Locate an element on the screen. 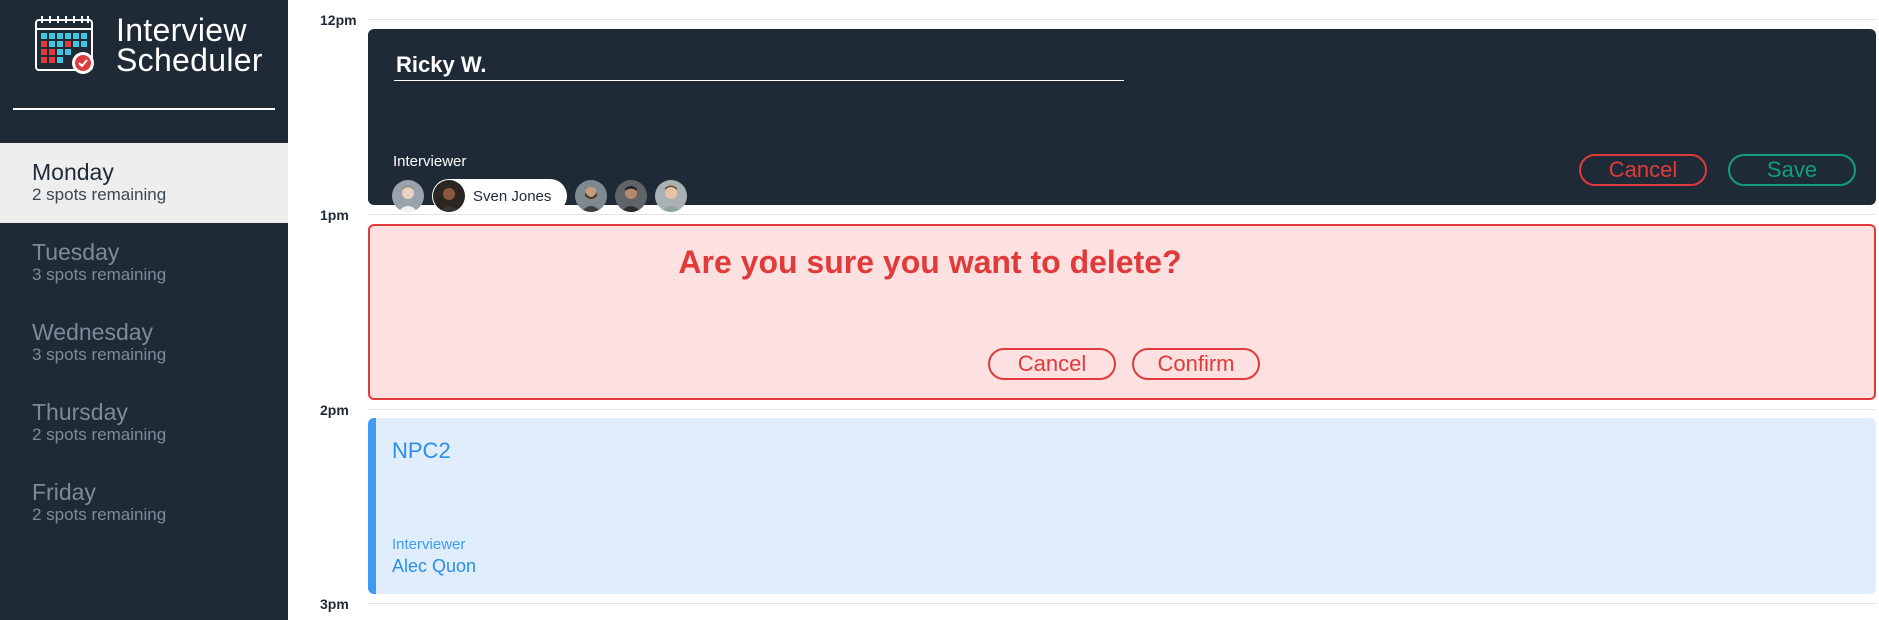  day-item-monday: Monday 2 spots remaining is located at coordinates (144, 183).